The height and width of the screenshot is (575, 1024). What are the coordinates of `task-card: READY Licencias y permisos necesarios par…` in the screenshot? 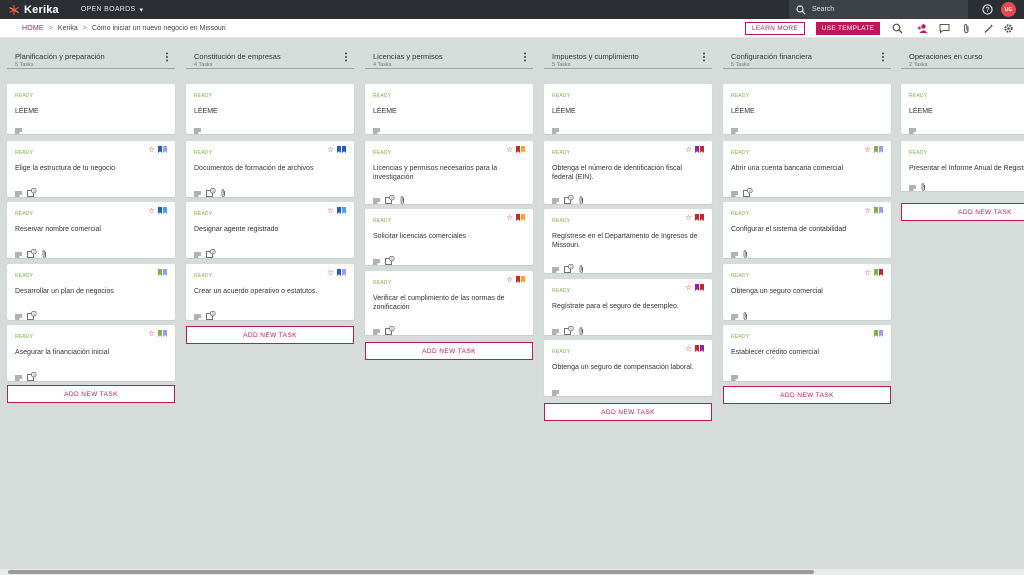 It's located at (449, 172).